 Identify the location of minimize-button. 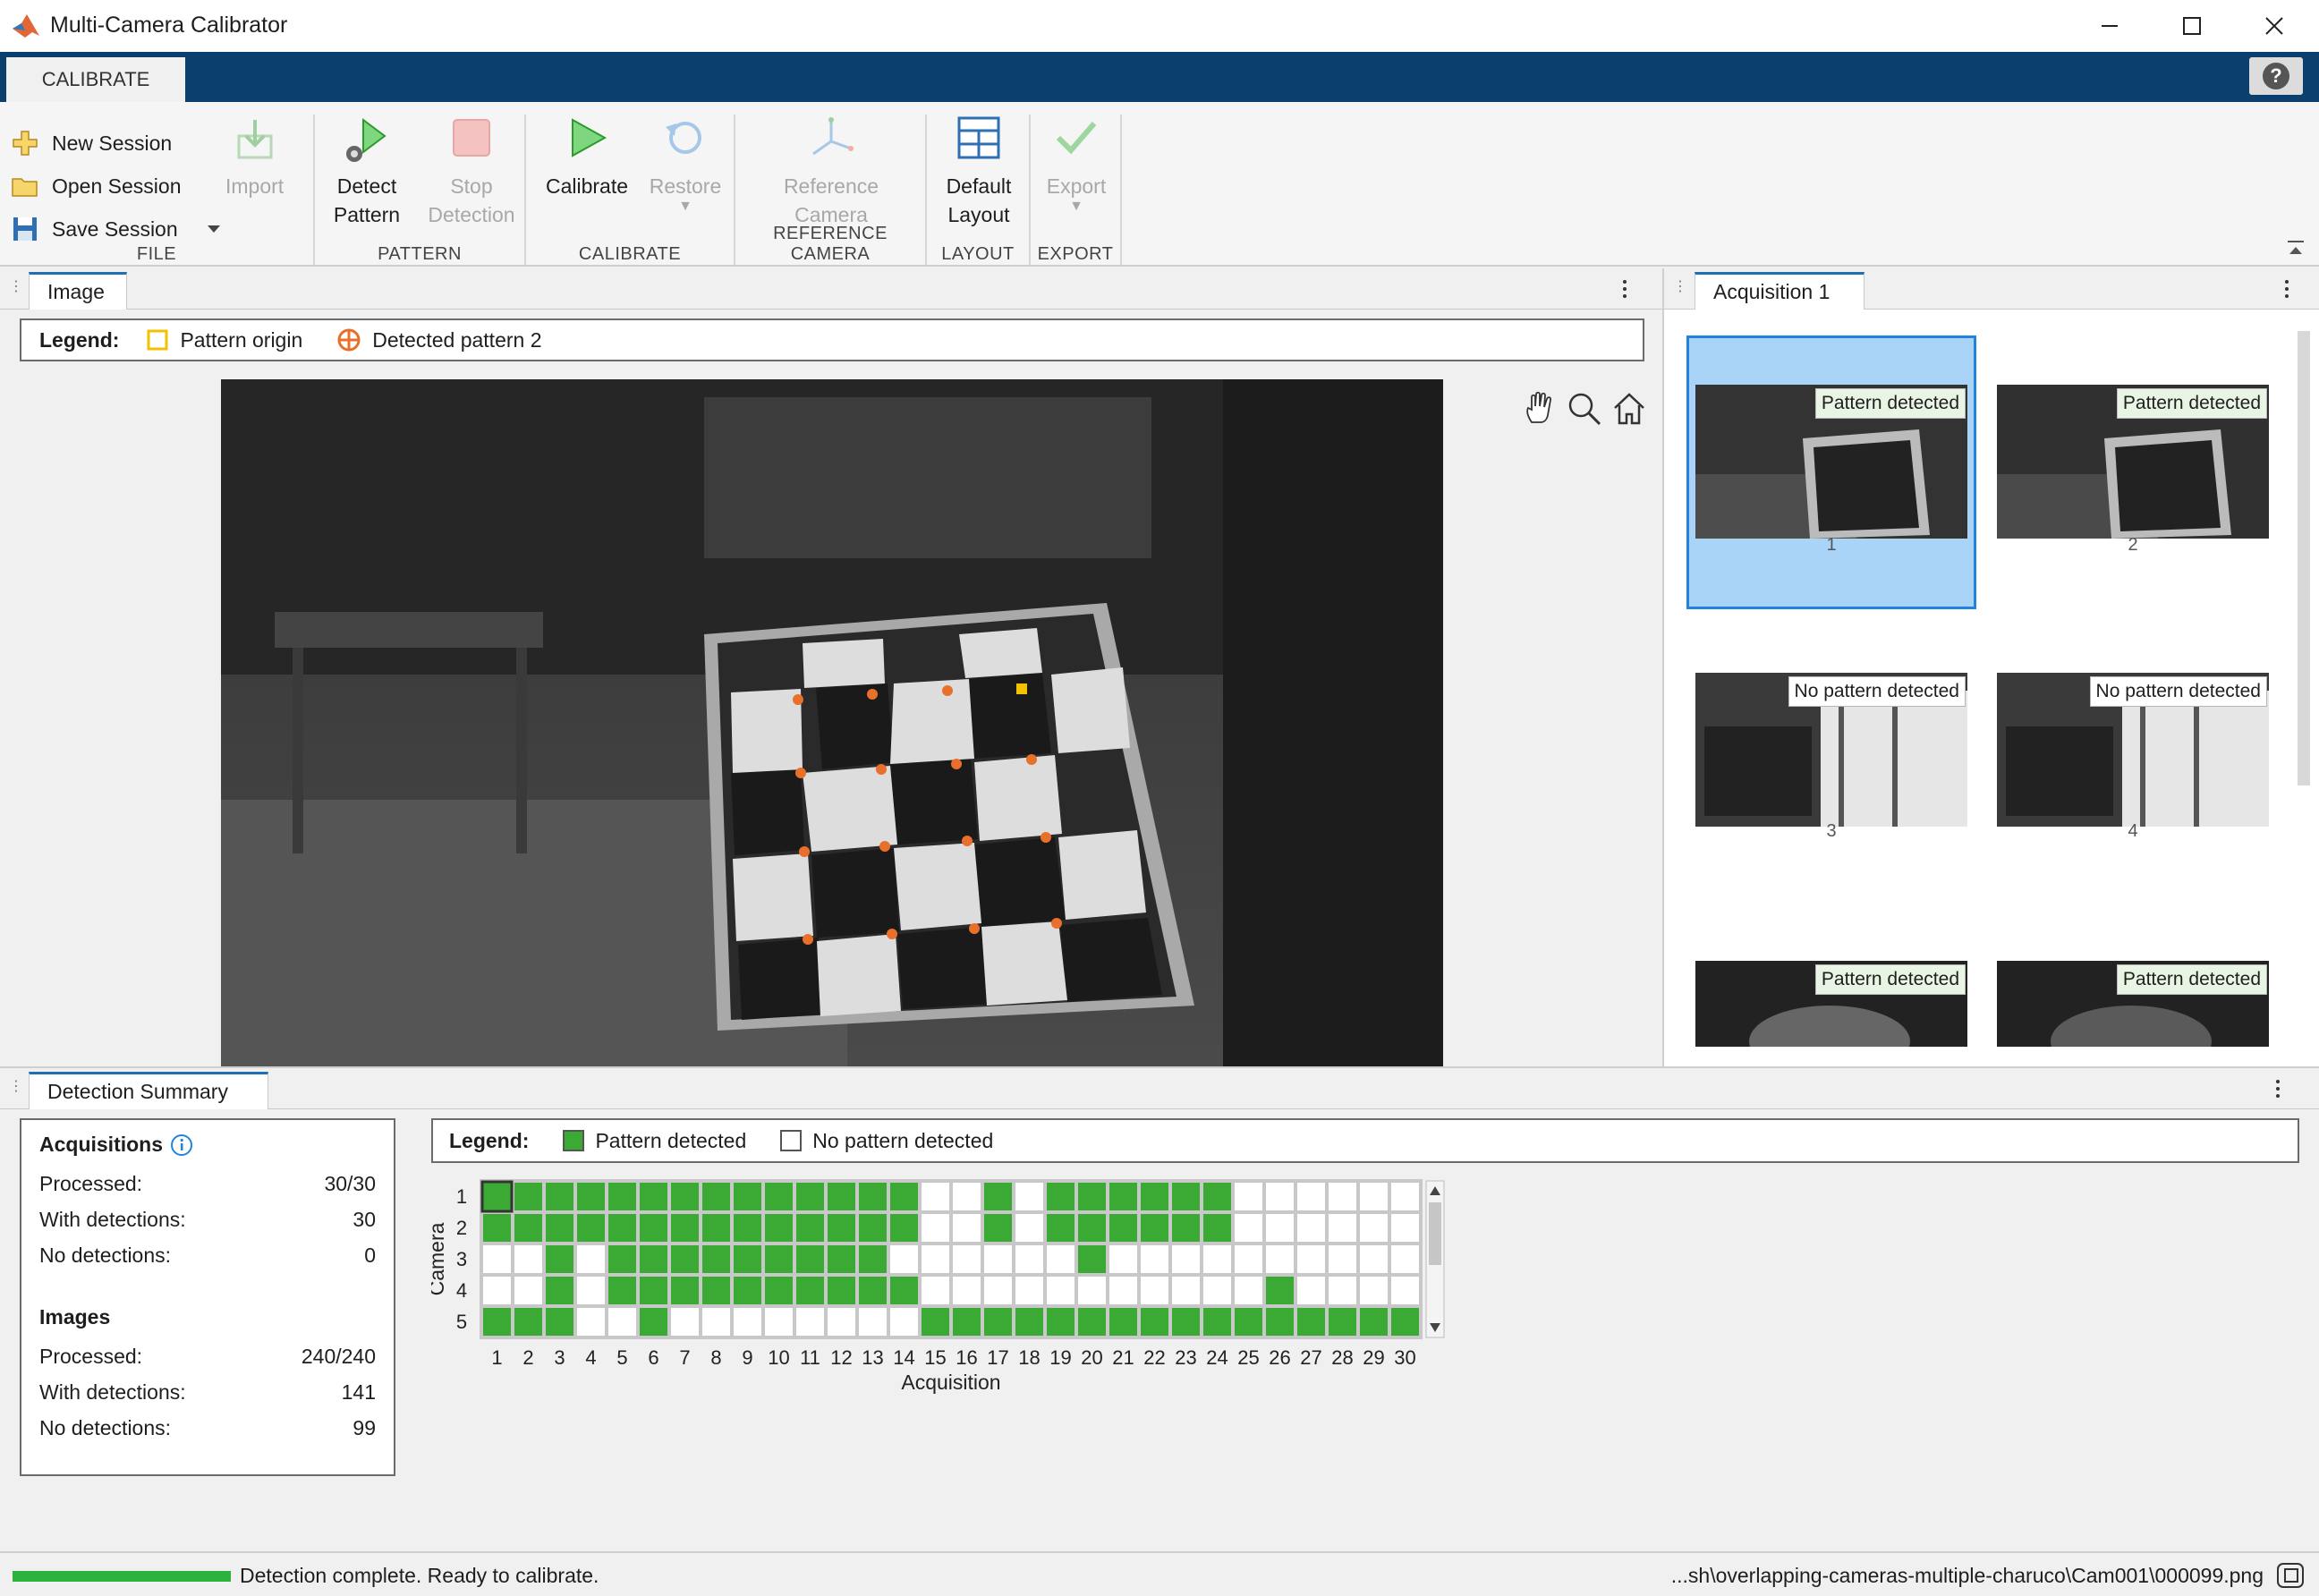
(2109, 26).